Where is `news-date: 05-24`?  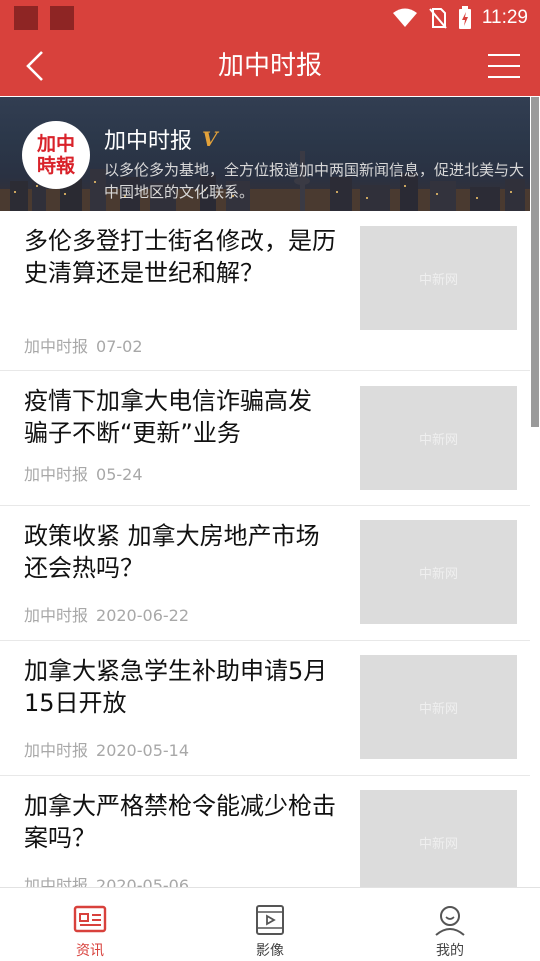 news-date: 05-24 is located at coordinates (119, 474).